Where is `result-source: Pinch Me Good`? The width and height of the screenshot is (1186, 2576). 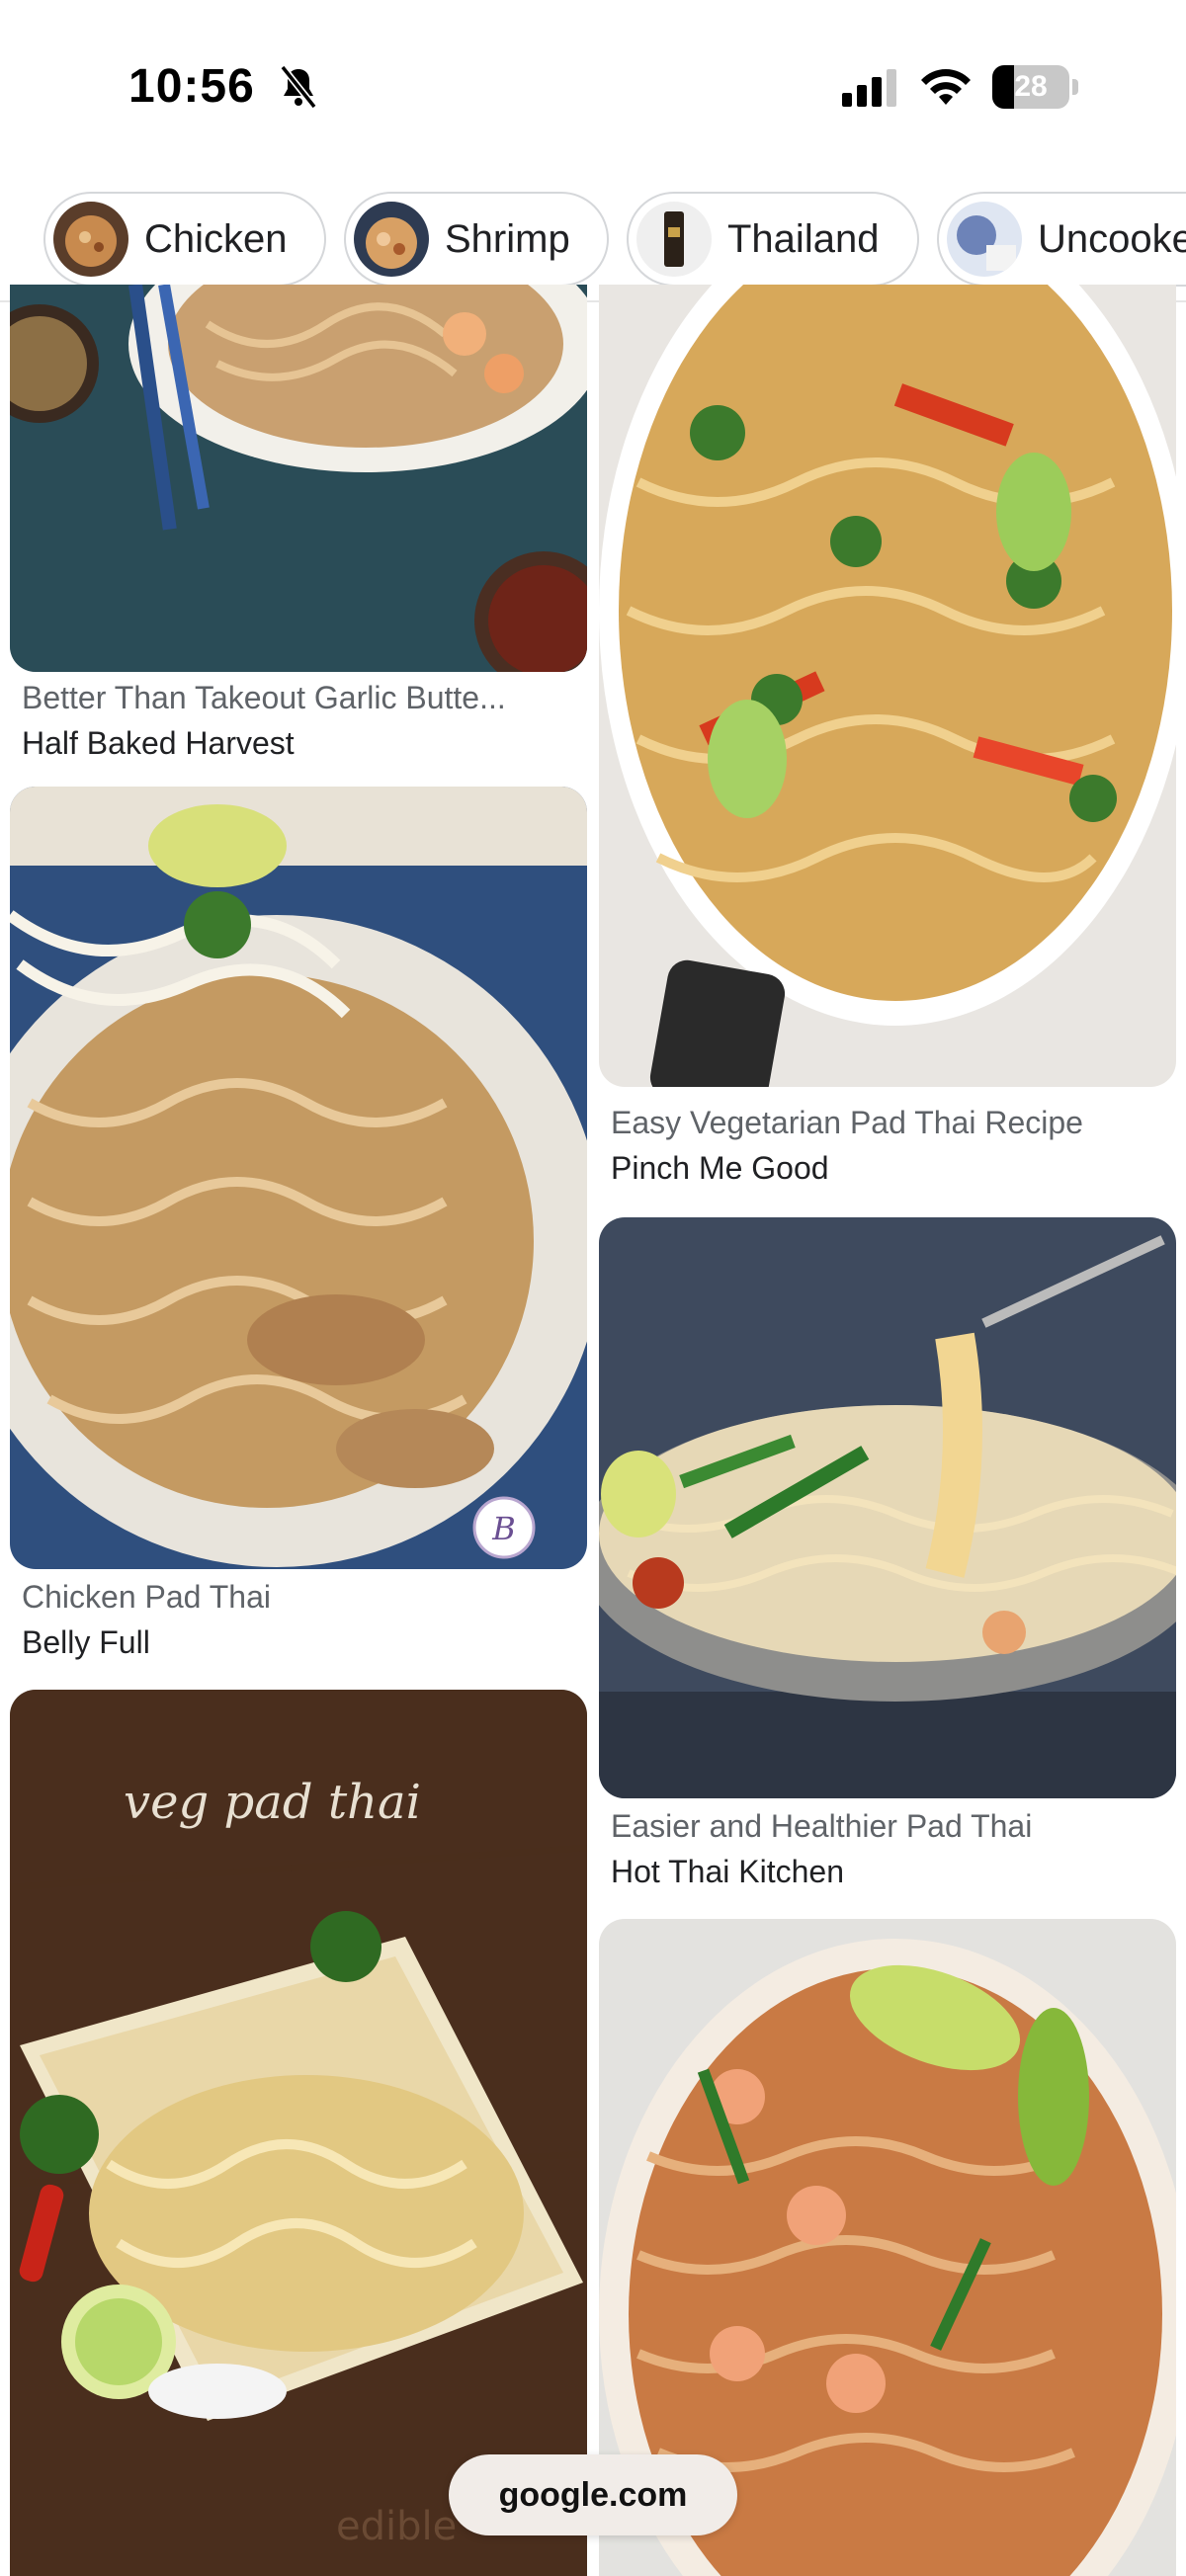
result-source: Pinch Me Good is located at coordinates (720, 1168).